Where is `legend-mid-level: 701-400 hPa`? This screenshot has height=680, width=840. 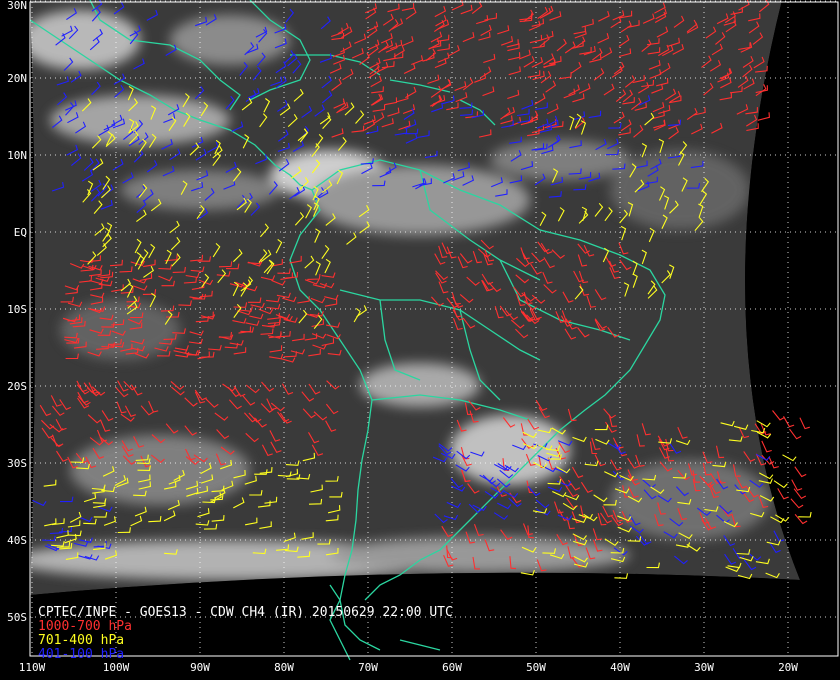
legend-mid-level: 701-400 hPa is located at coordinates (81, 640).